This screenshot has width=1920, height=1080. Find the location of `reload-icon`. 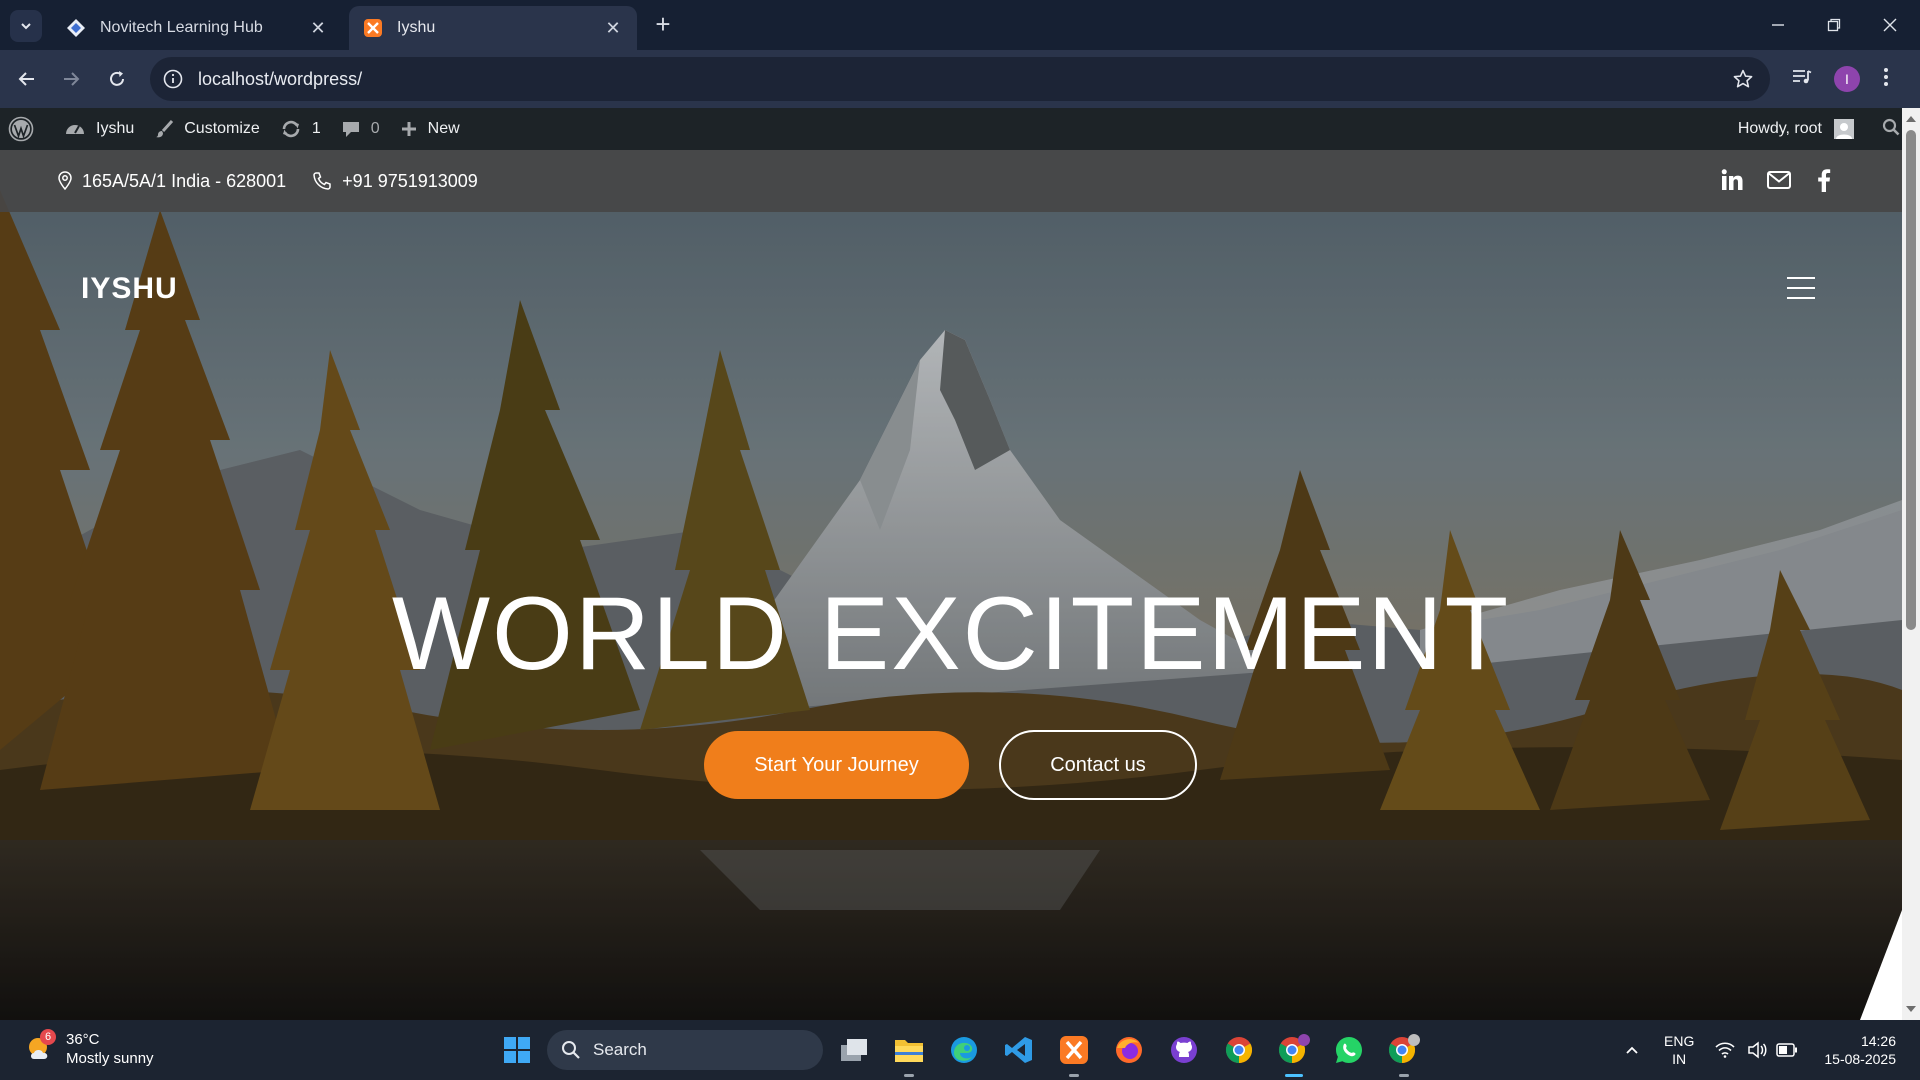

reload-icon is located at coordinates (117, 78).